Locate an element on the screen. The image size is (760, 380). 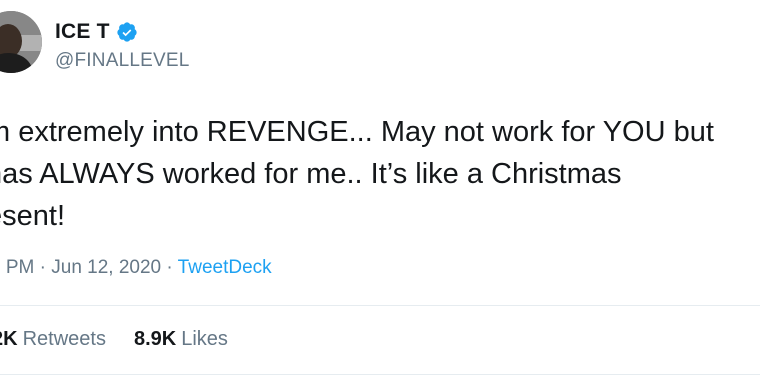
tweet-text-line: esent! is located at coordinates (32, 216).